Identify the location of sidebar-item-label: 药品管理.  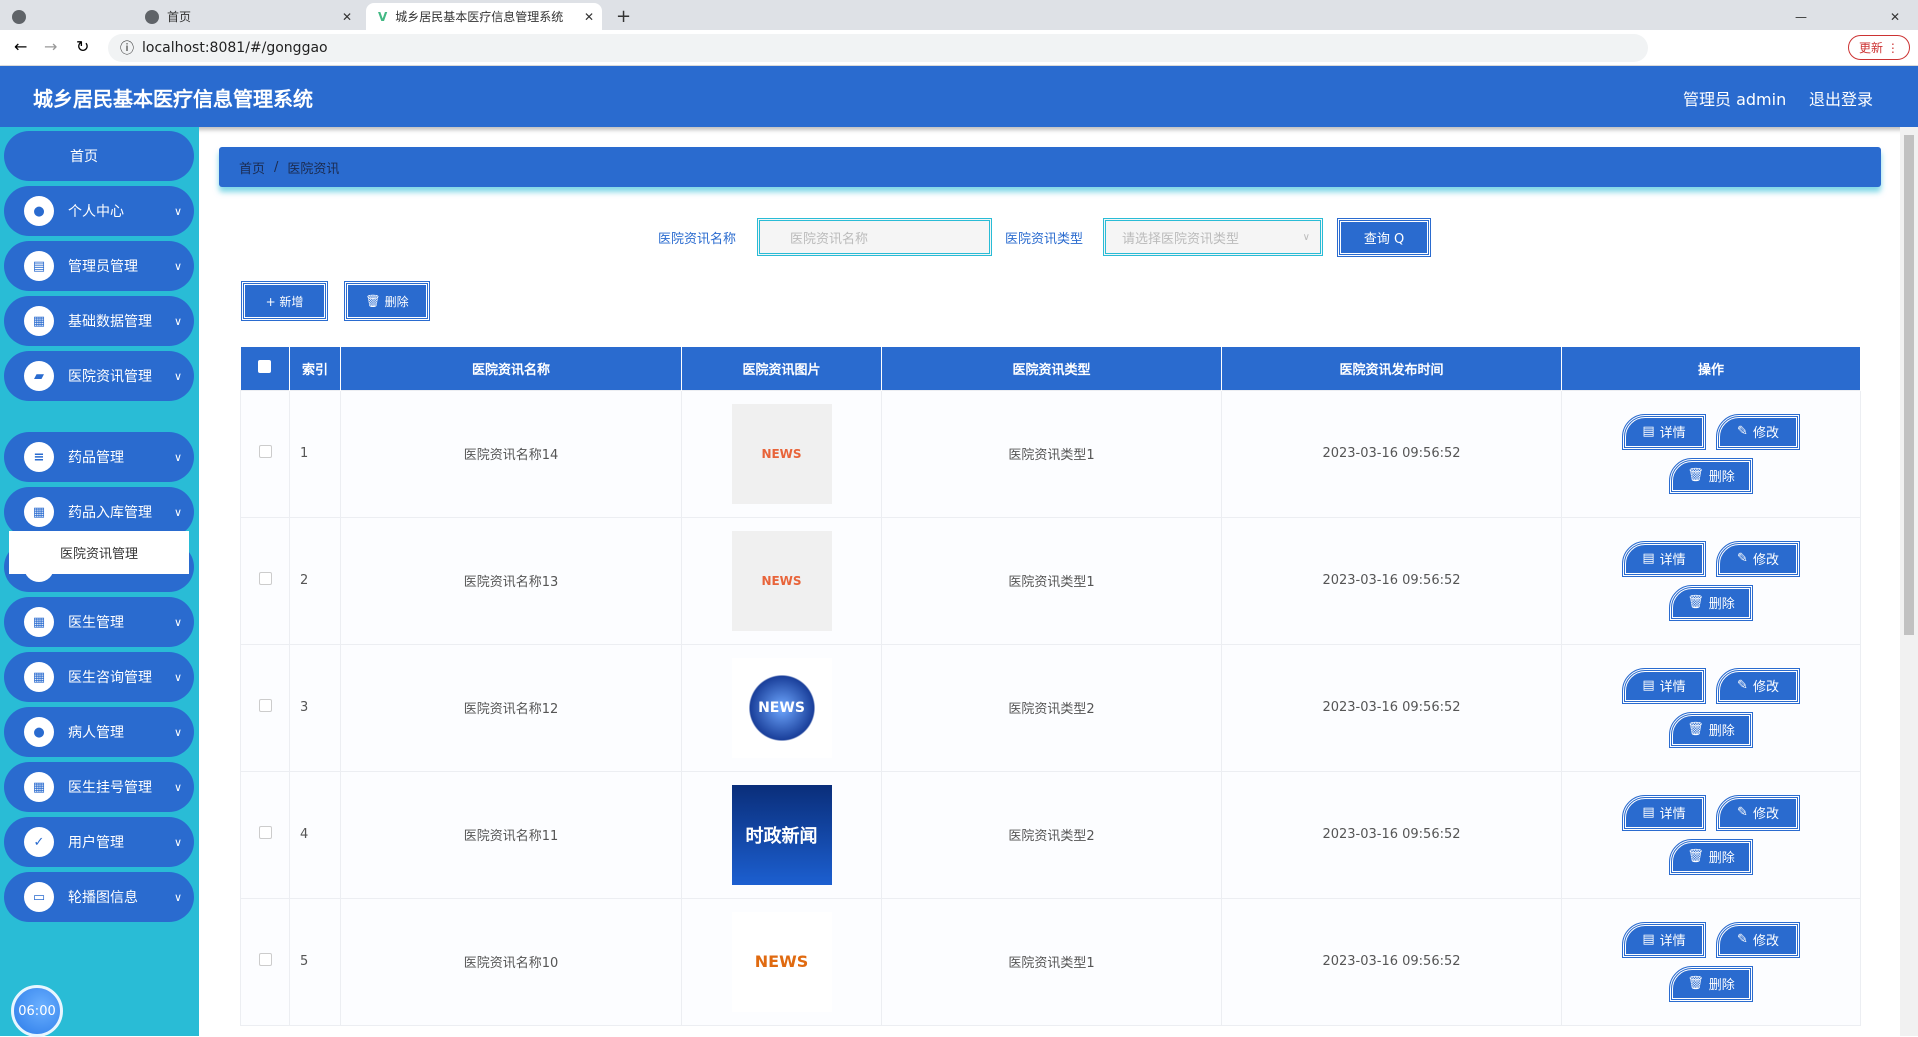
(96, 458).